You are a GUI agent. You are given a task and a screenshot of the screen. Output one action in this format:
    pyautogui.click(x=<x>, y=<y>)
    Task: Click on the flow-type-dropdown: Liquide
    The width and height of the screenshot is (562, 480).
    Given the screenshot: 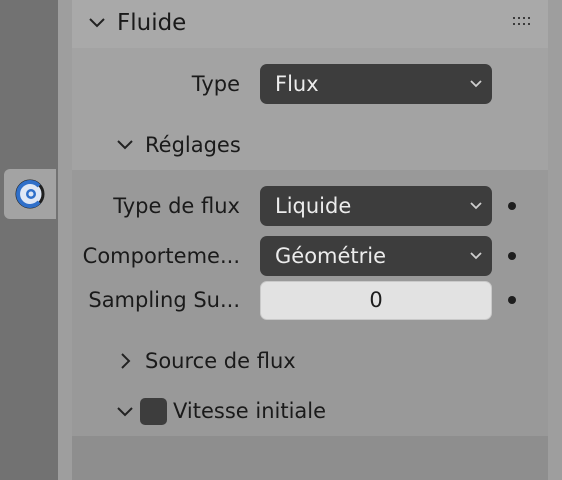 What is the action you would take?
    pyautogui.click(x=376, y=206)
    